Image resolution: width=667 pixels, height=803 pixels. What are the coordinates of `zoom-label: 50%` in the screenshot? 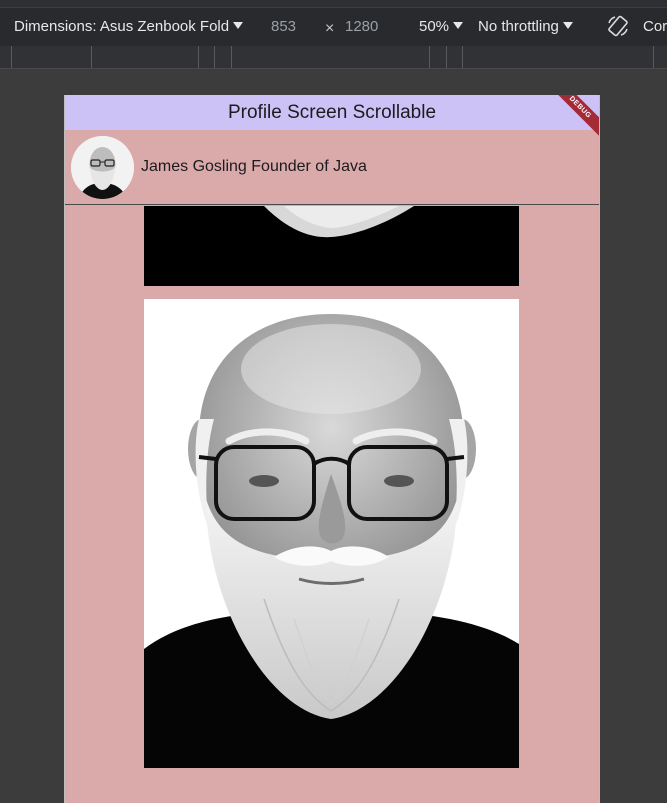 It's located at (434, 26).